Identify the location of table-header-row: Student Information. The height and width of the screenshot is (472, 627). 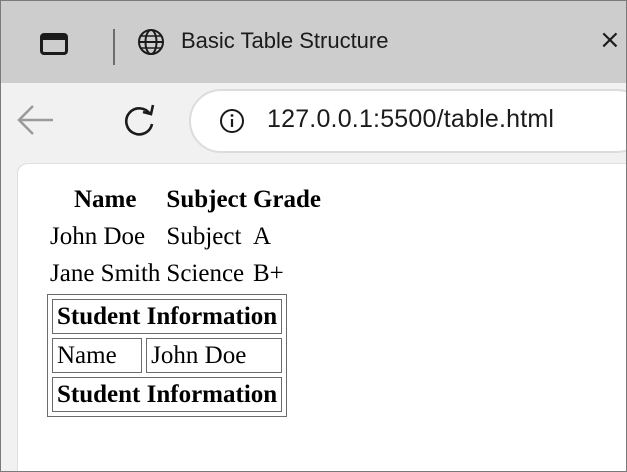
(167, 316).